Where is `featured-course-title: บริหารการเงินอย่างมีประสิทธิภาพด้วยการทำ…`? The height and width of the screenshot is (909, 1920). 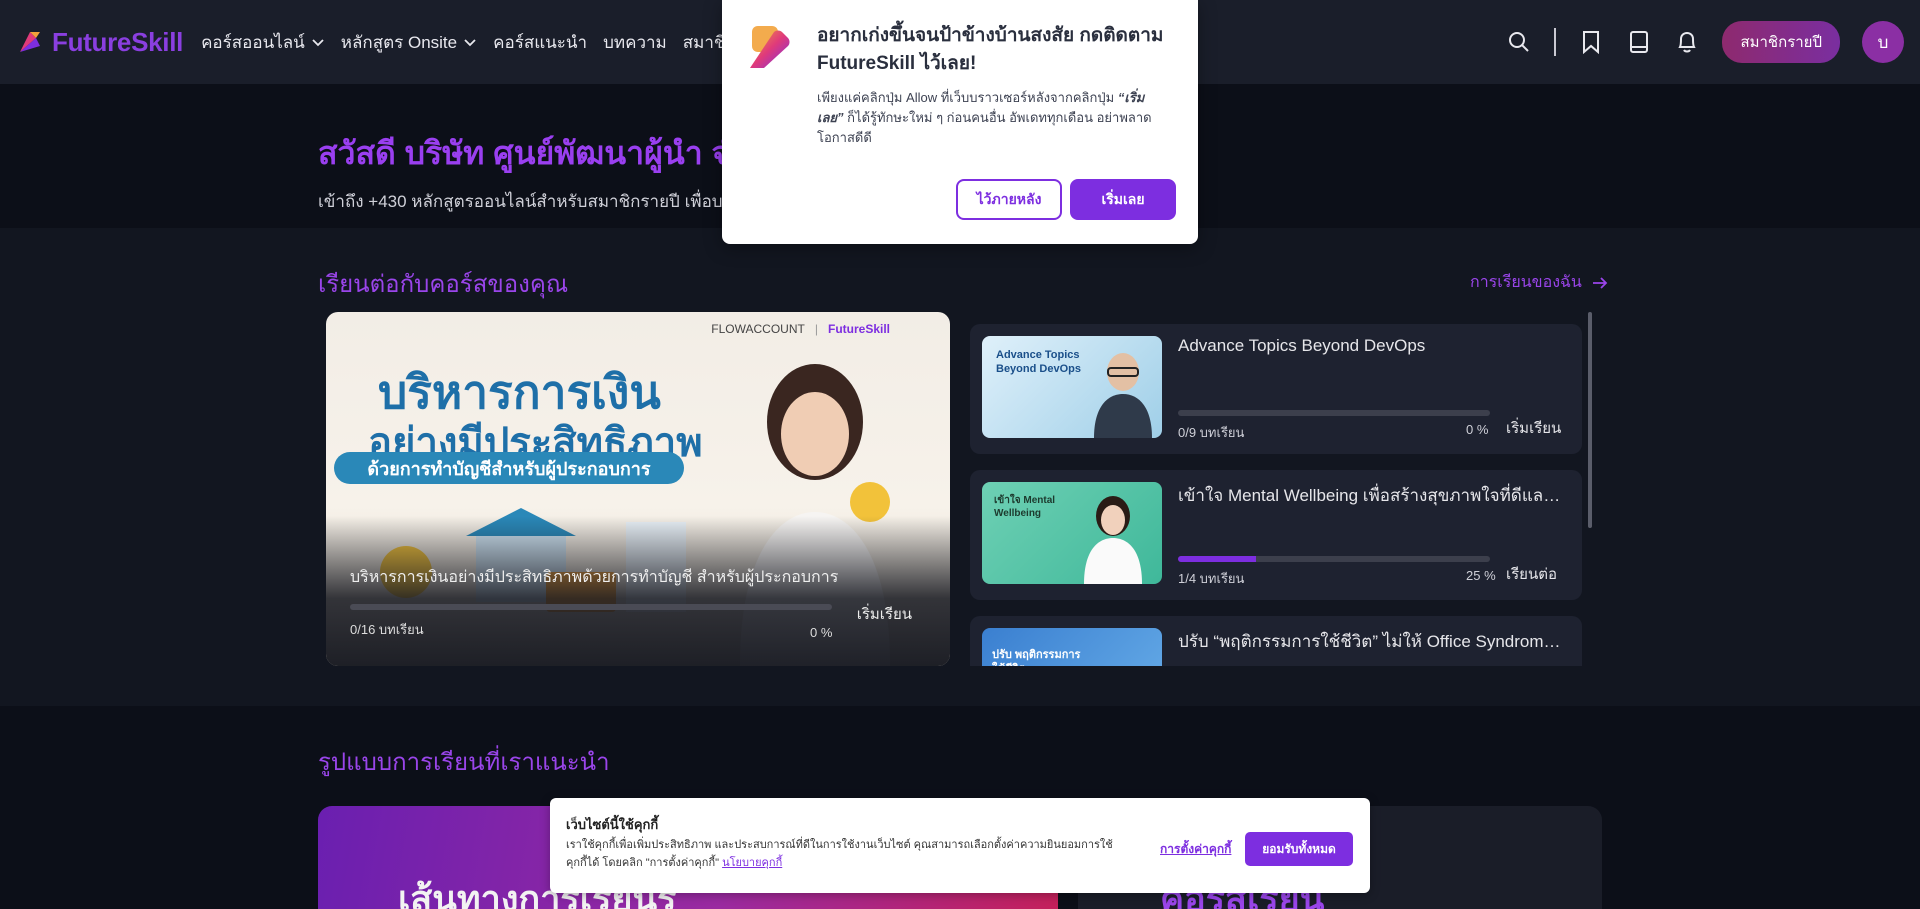 featured-course-title: บริหารการเงินอย่างมีประสิทธิภาพด้วยการทำ… is located at coordinates (594, 577).